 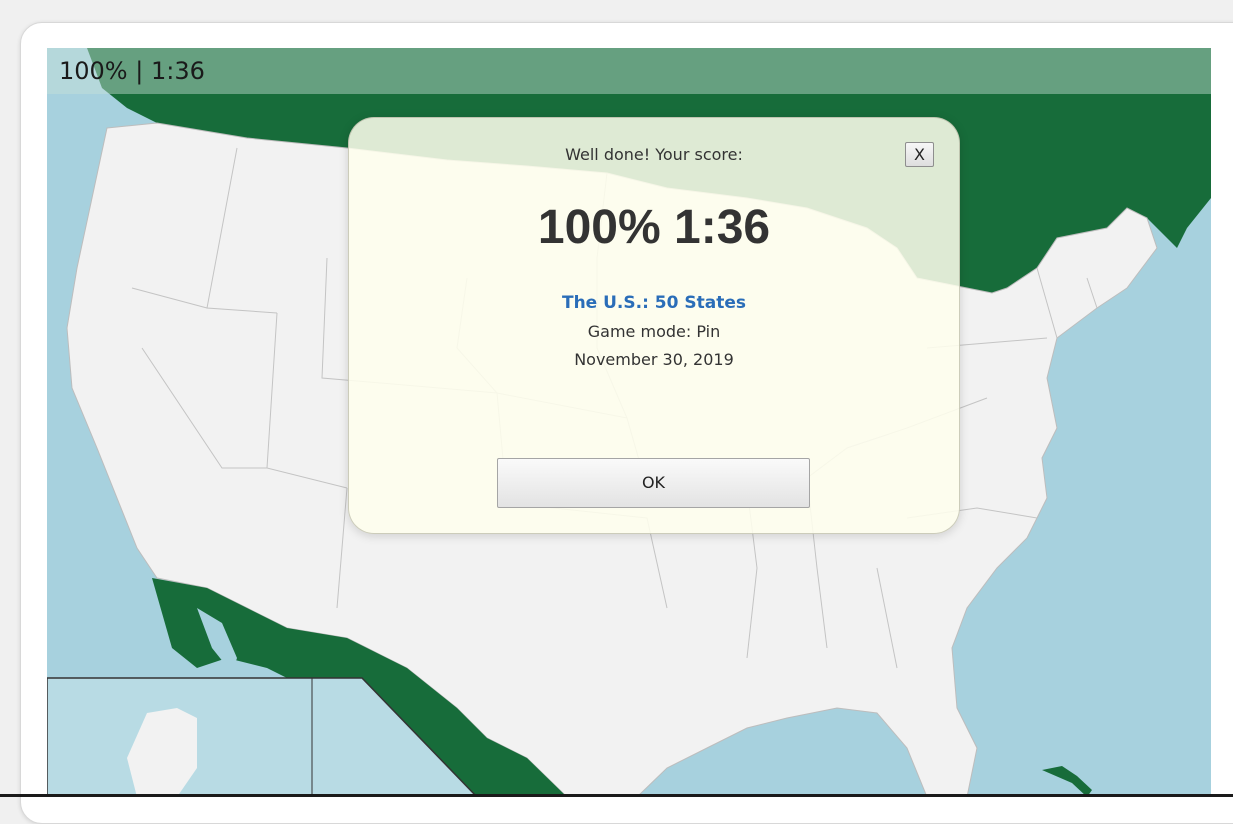 What do you see at coordinates (653, 483) in the screenshot?
I see `ok-button: OK` at bounding box center [653, 483].